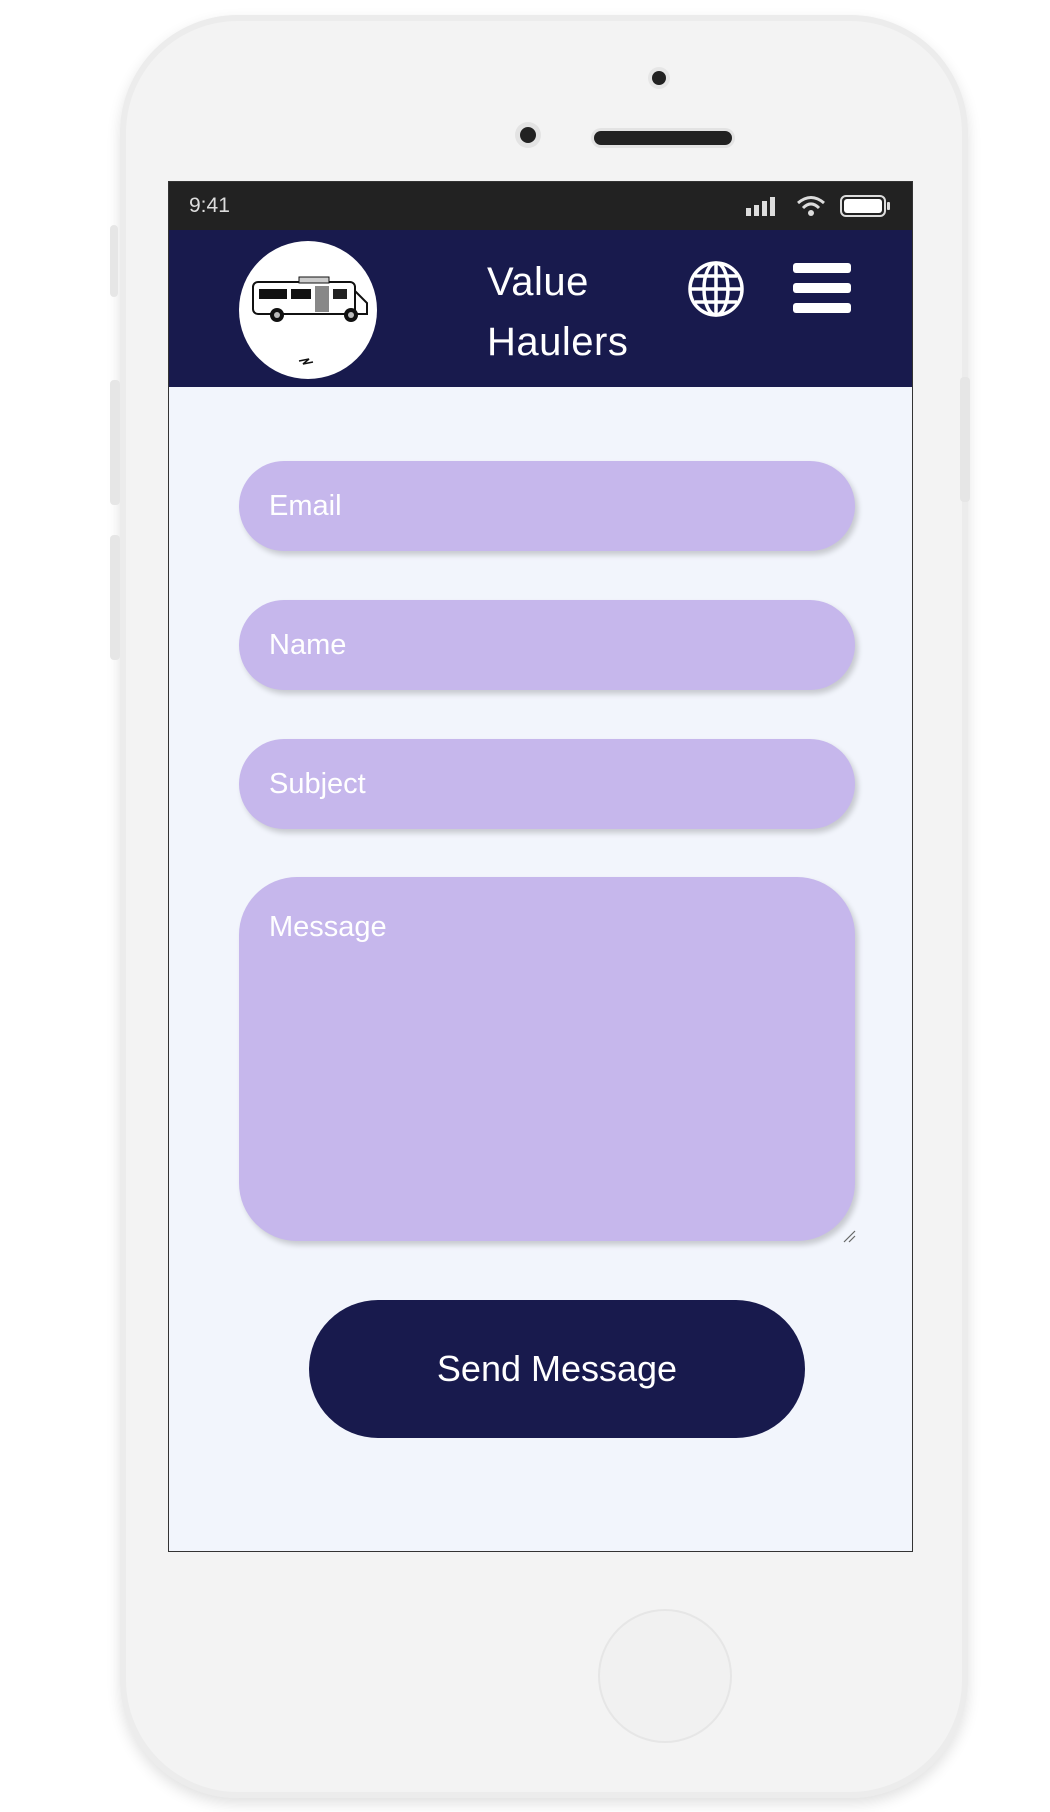 Image resolution: width=1050 pixels, height=1812 pixels. What do you see at coordinates (209, 205) in the screenshot?
I see `status-time: 9:41` at bounding box center [209, 205].